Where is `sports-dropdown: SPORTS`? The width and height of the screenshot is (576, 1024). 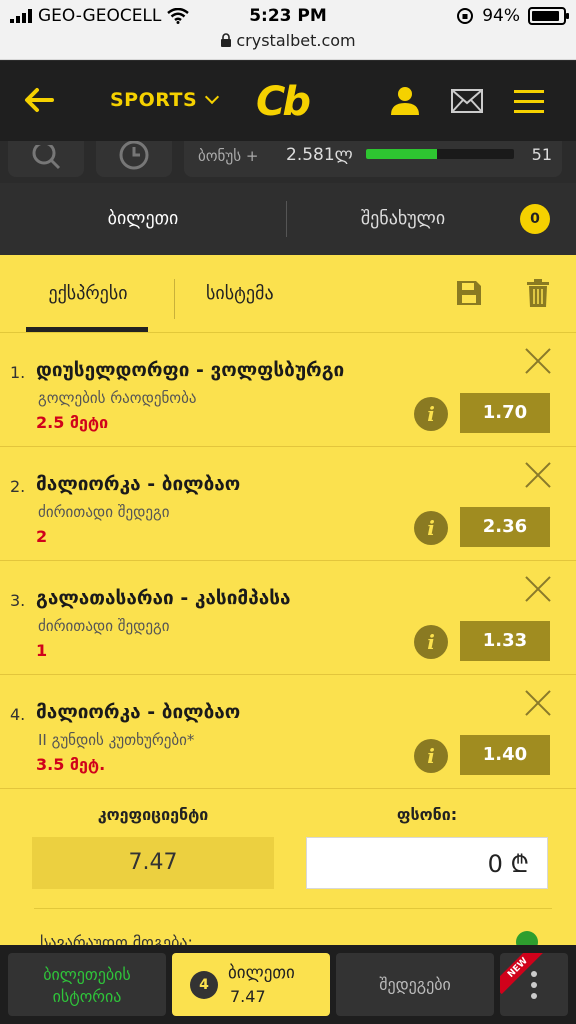
sports-dropdown: SPORTS is located at coordinates (165, 100).